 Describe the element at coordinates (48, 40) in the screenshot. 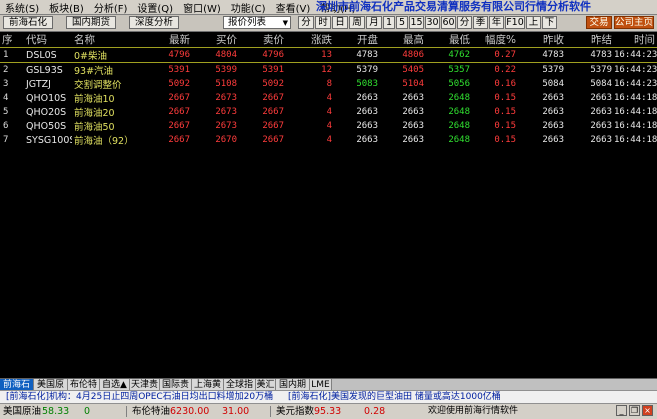

I see `col-code: 代码` at that location.